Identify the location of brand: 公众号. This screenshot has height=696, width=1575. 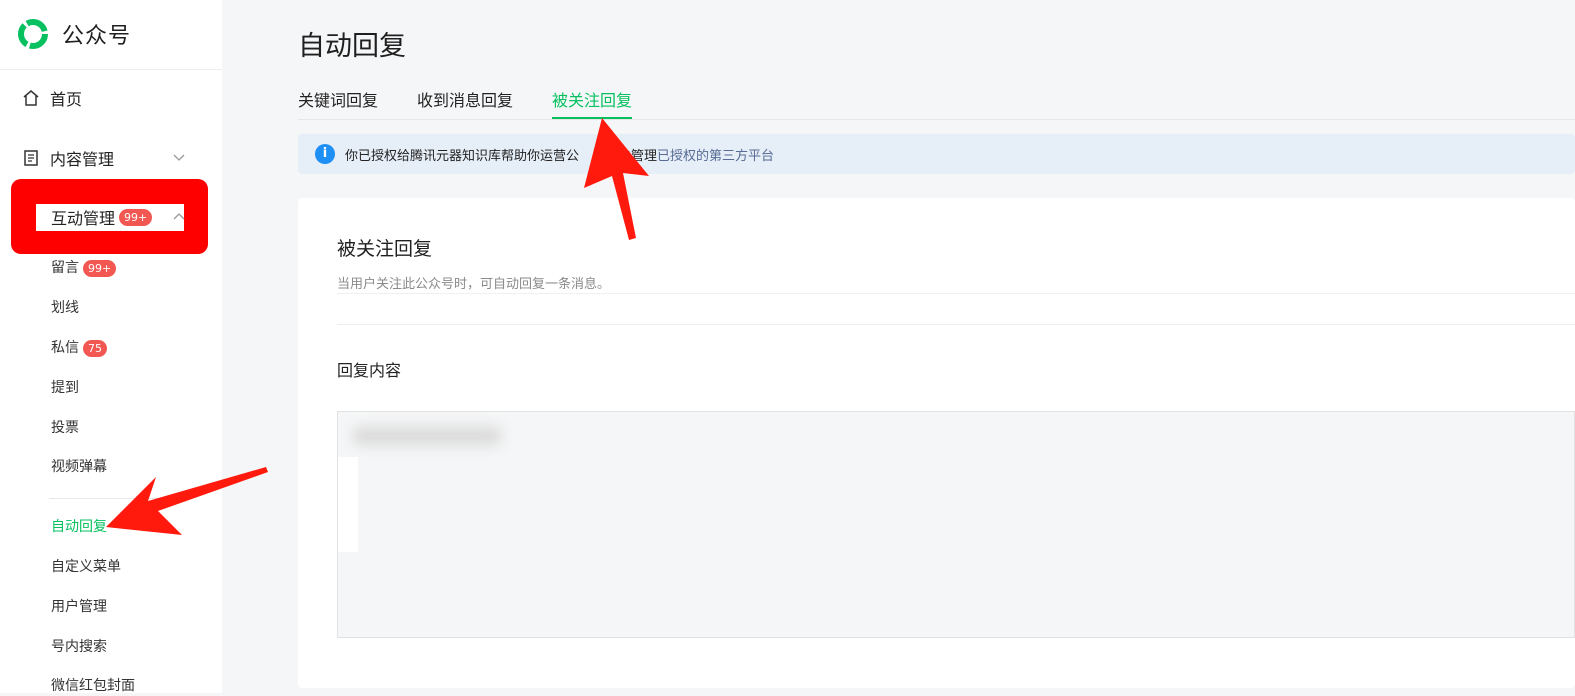
(73, 34).